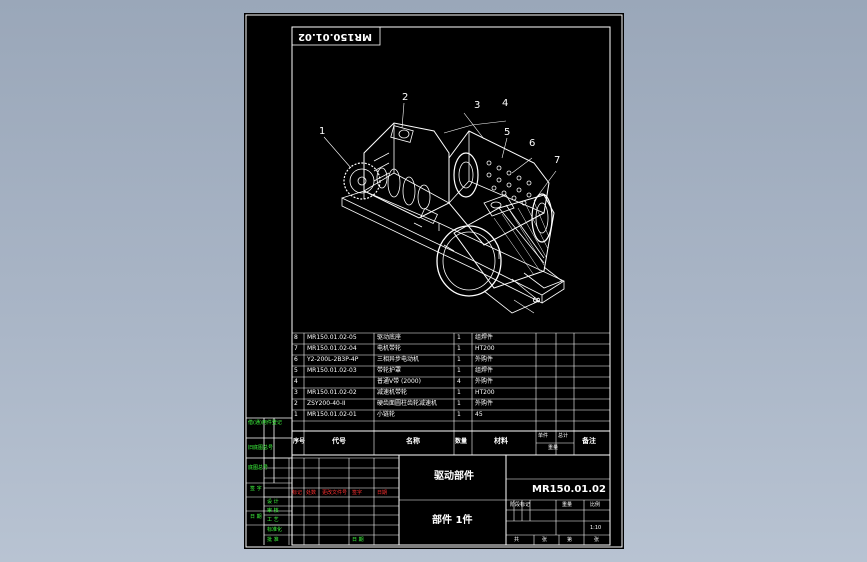 The image size is (867, 562). I want to click on role-design: 设 计, so click(273, 502).